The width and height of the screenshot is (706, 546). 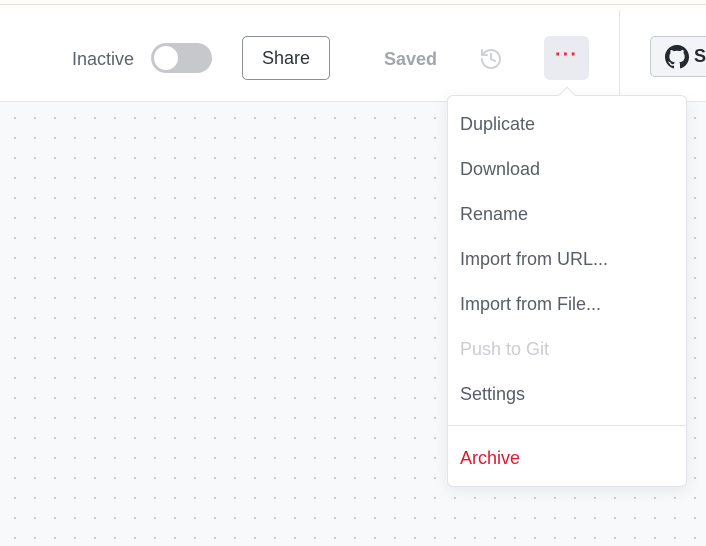 I want to click on more-horizontal-icon: ···, so click(x=566, y=55).